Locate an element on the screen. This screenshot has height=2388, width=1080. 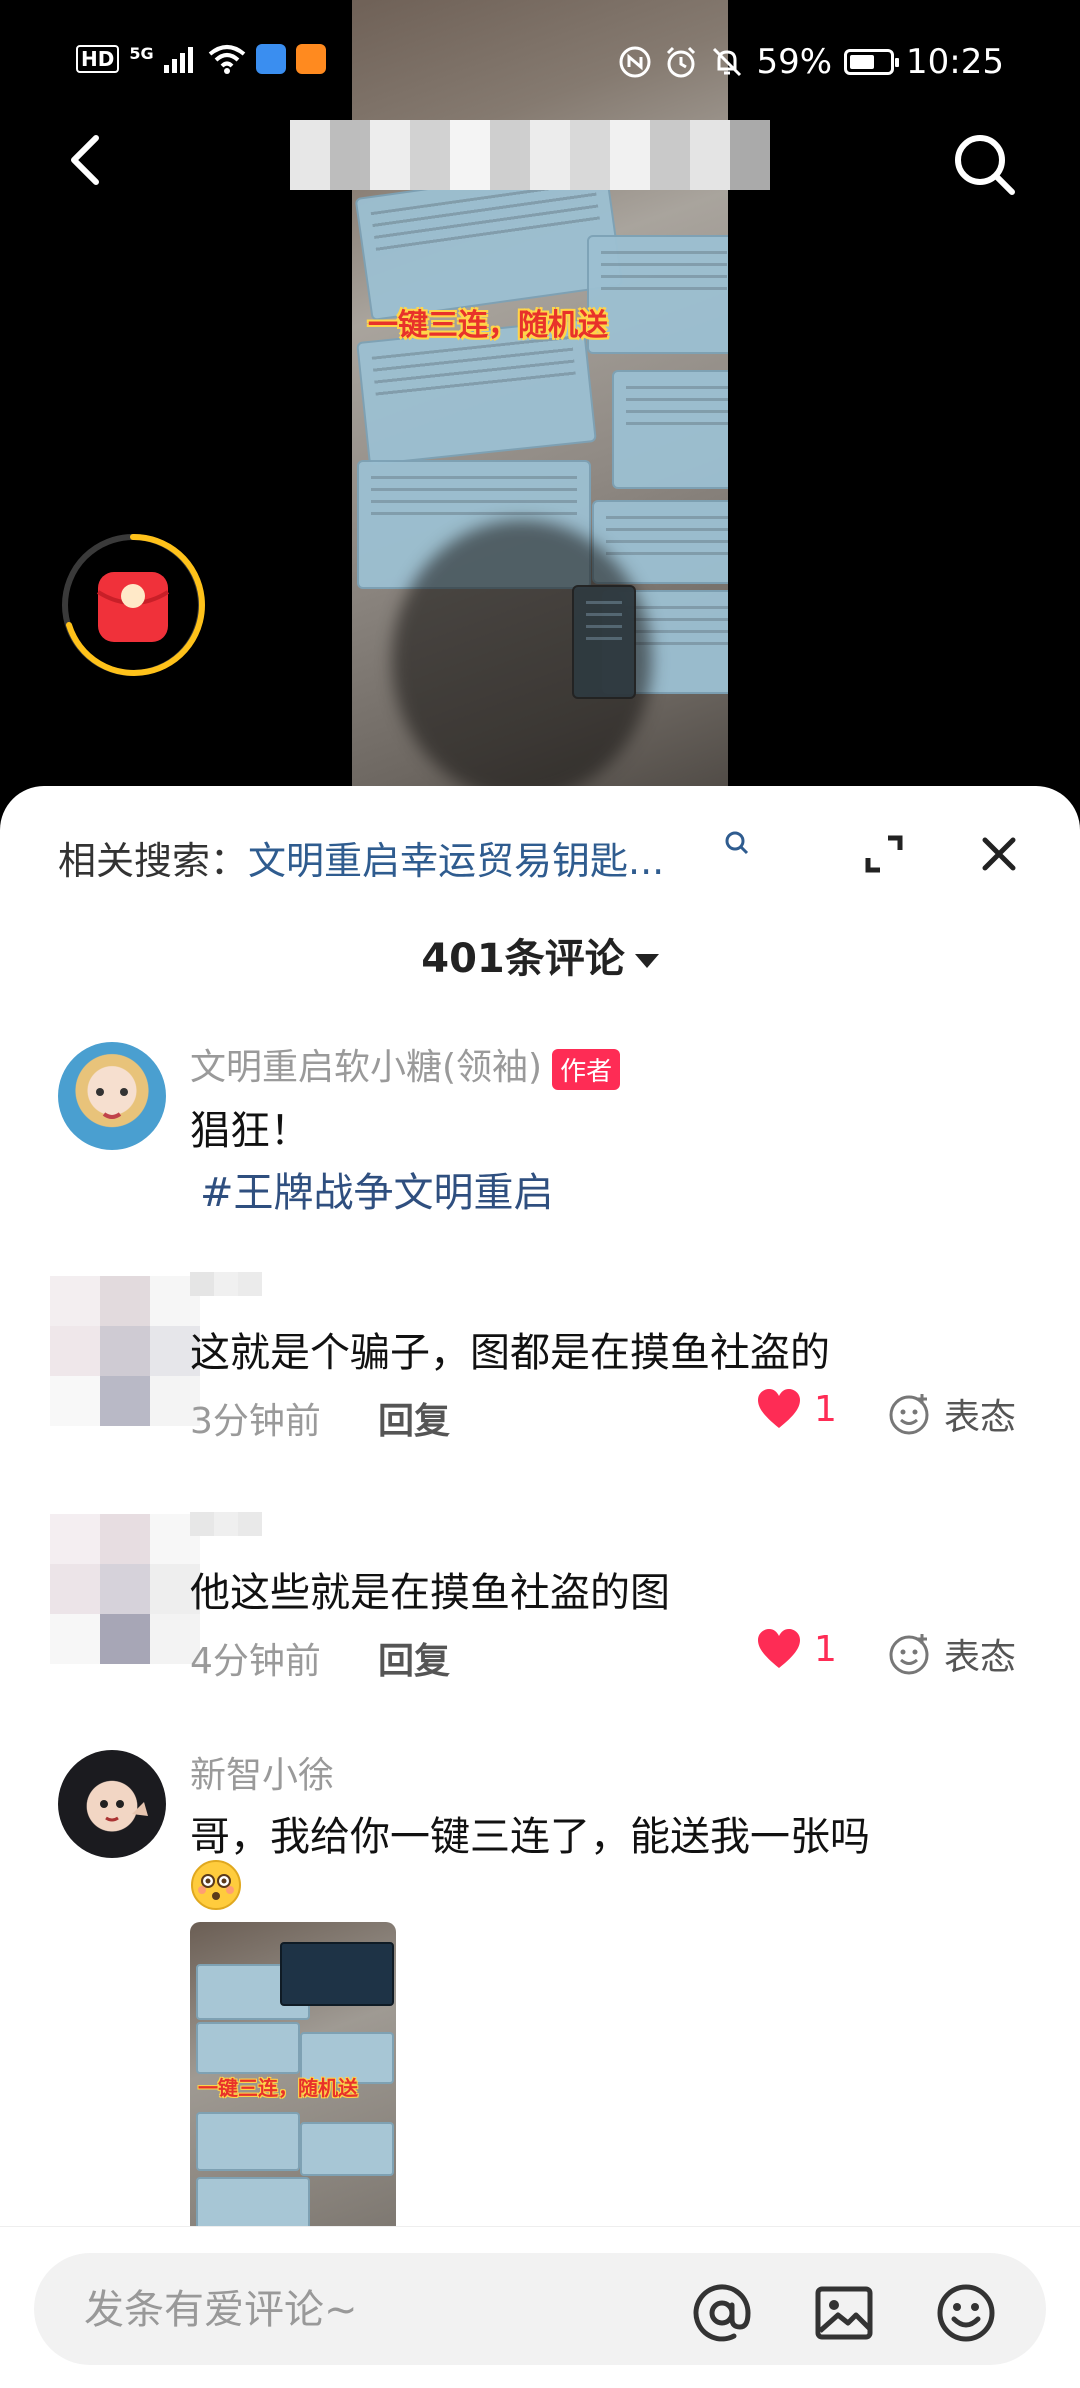
comment-username: 文明重启软小糖(领袖) 作者 is located at coordinates (405, 1064).